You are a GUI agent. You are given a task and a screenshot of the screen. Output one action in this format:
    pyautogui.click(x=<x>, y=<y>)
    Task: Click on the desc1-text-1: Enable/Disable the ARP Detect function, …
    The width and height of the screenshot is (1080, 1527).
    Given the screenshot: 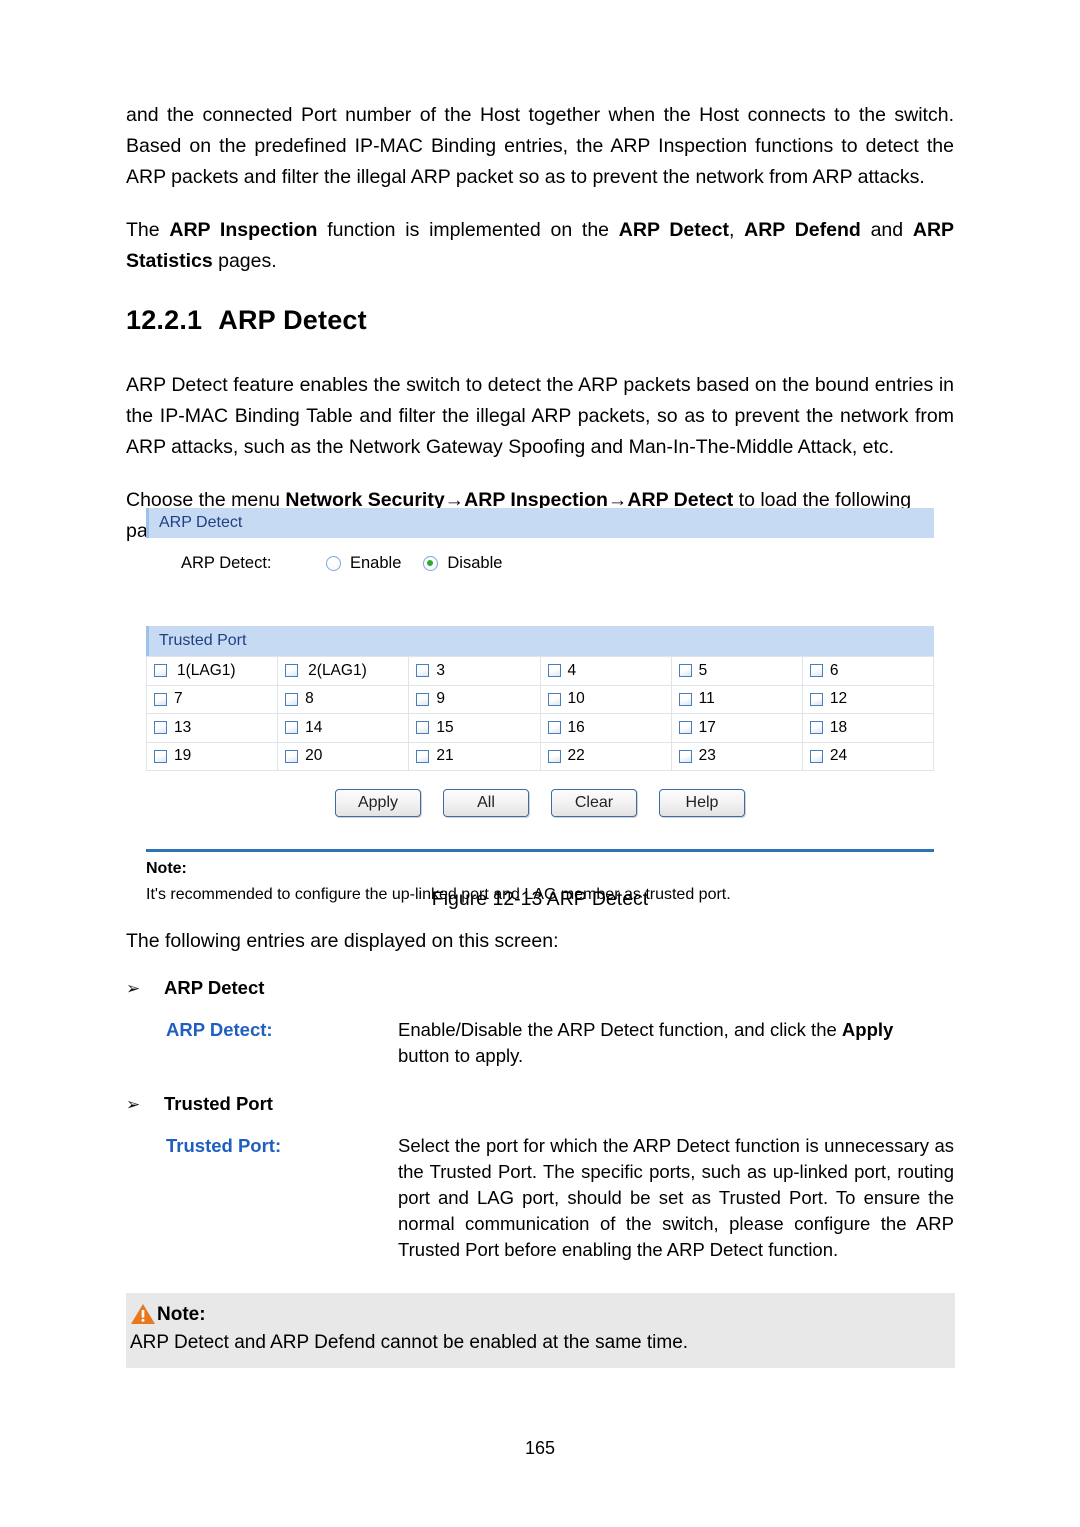 What is the action you would take?
    pyautogui.click(x=620, y=1029)
    